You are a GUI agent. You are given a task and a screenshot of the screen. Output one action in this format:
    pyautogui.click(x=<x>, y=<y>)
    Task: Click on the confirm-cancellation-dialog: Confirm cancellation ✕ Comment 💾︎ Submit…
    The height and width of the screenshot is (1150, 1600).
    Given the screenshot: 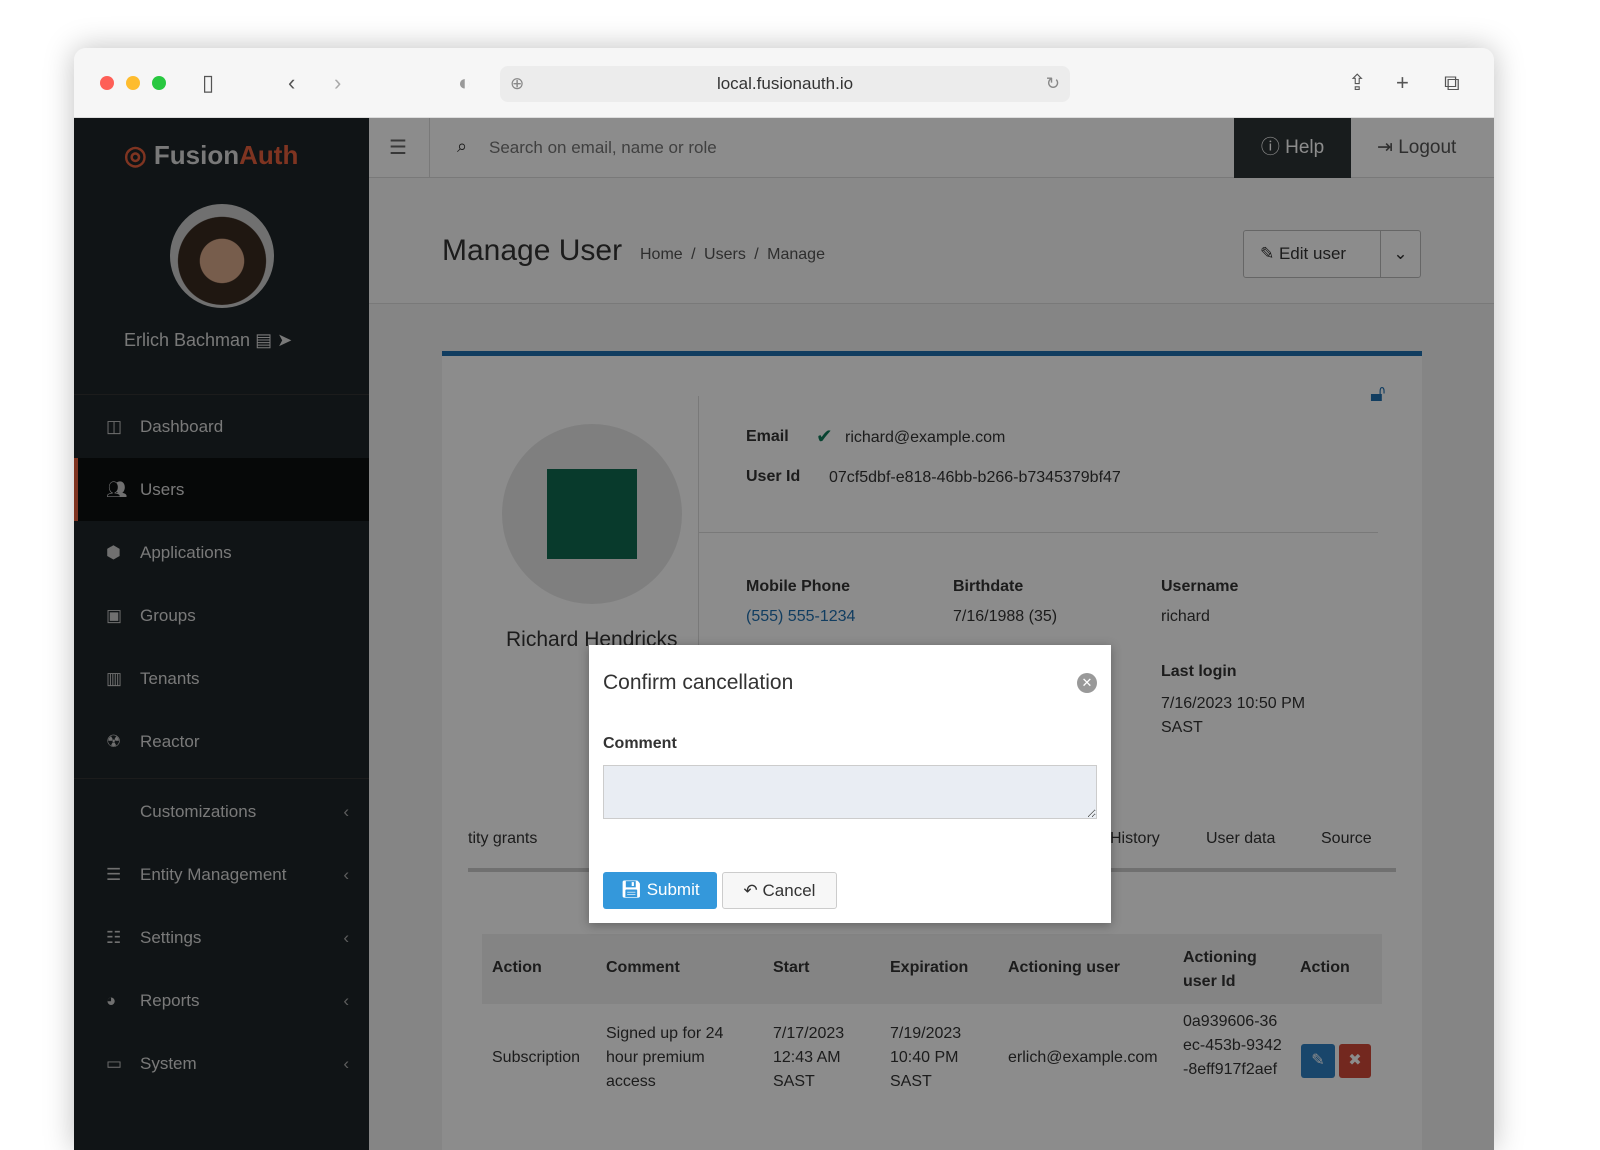 What is the action you would take?
    pyautogui.click(x=850, y=784)
    